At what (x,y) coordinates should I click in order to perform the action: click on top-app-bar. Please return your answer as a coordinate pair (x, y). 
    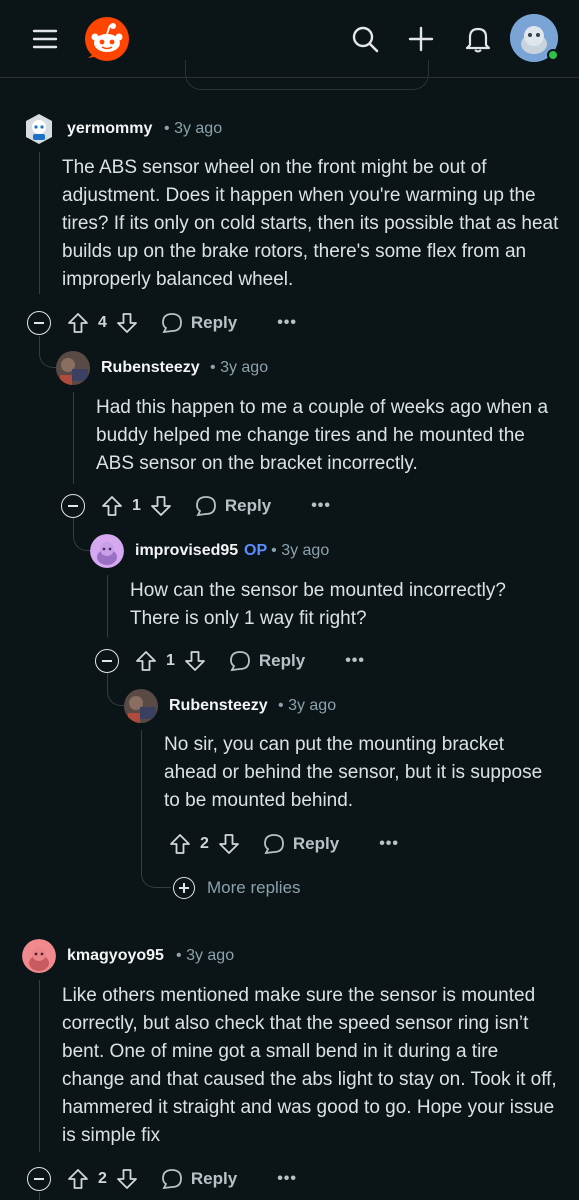
    Looking at the image, I should click on (289, 45).